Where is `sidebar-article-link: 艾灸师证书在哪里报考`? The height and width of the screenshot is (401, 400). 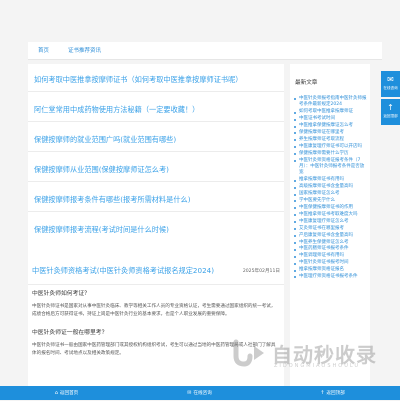 sidebar-article-link: 艾灸师证书在哪里报考 is located at coordinates (331, 229).